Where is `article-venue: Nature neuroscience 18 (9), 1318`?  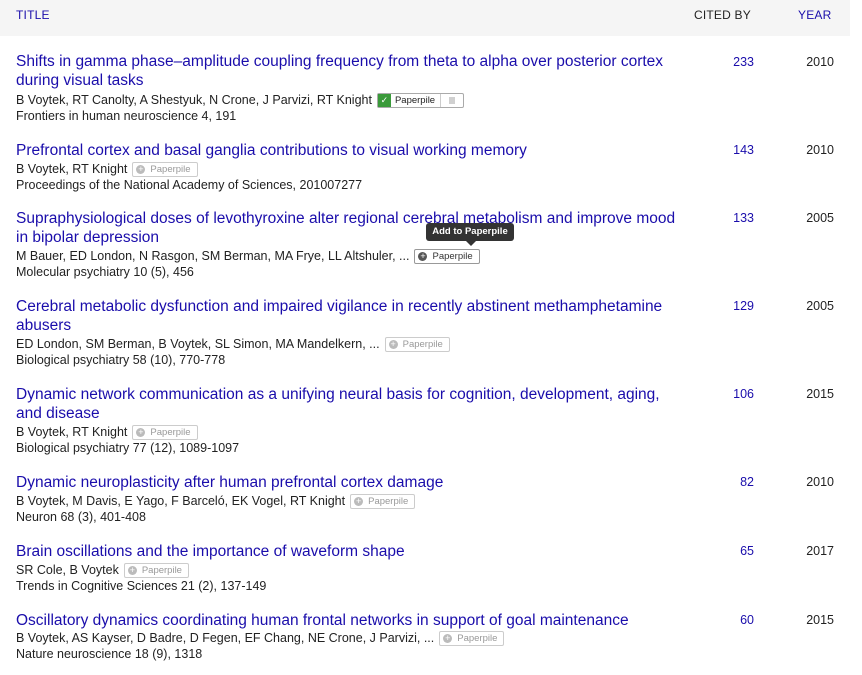 article-venue: Nature neuroscience 18 (9), 1318 is located at coordinates (109, 654).